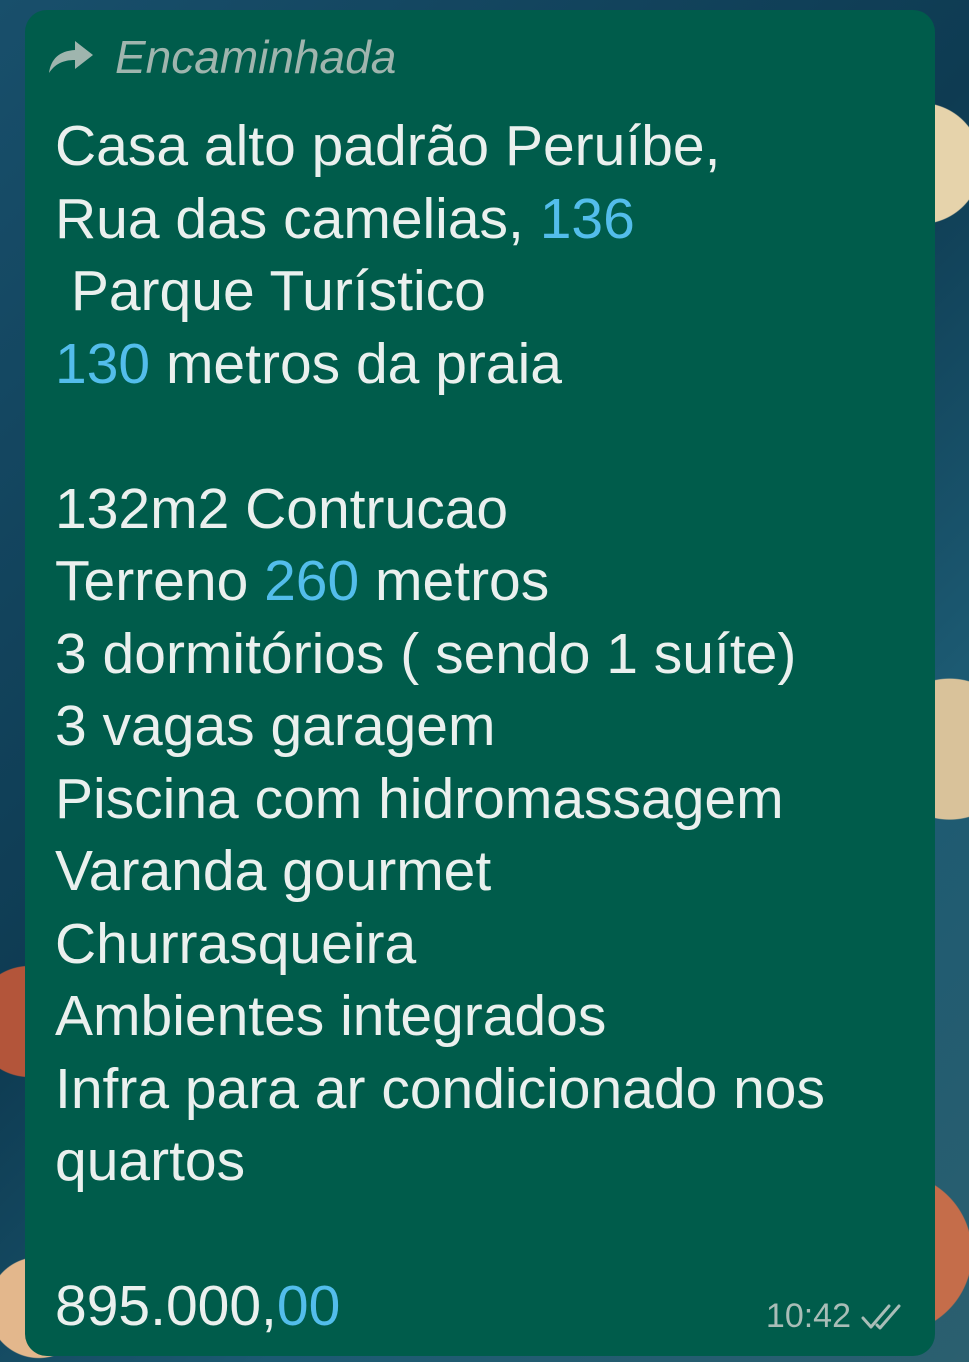  Describe the element at coordinates (71, 57) in the screenshot. I see `forward-arrow-icon` at that location.